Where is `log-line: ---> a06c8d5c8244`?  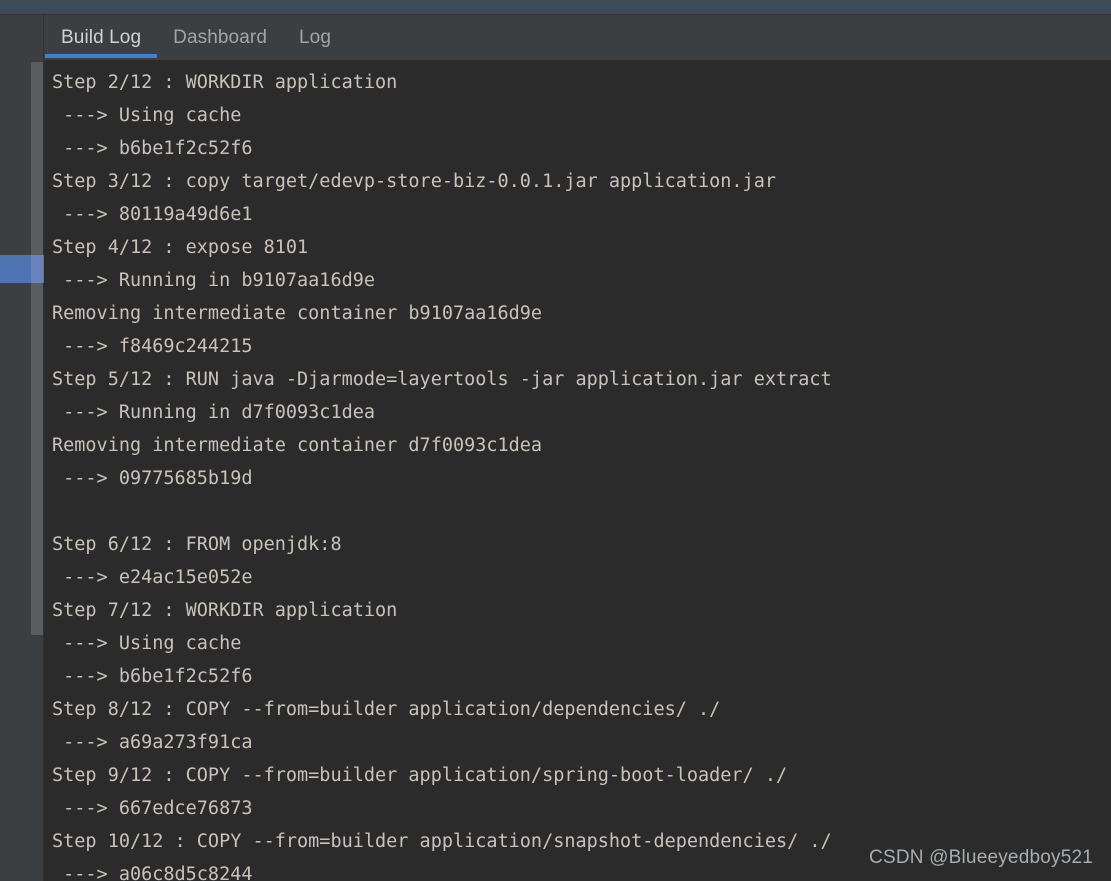
log-line: ---> a06c8d5c8244 is located at coordinates (152, 872).